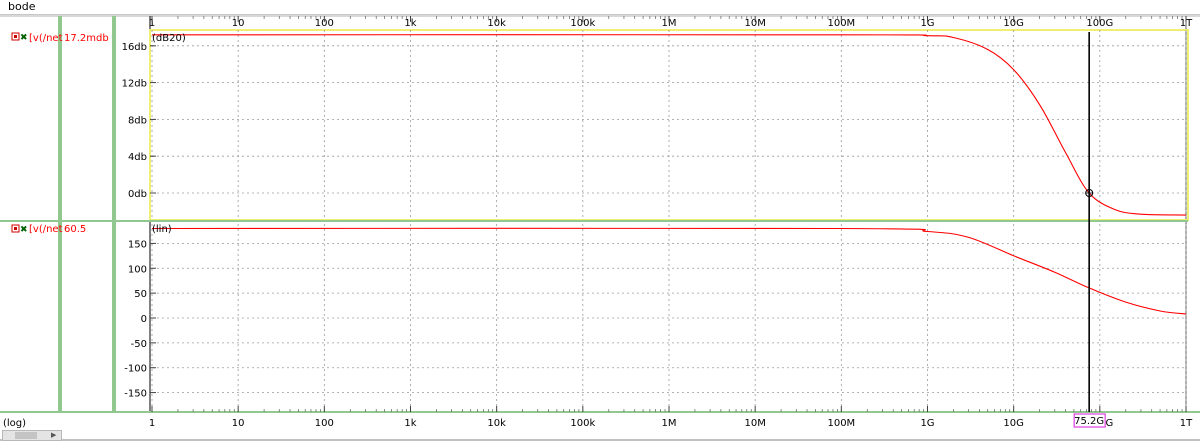 The height and width of the screenshot is (442, 1200). I want to click on x-tick-label-bottom: 1T, so click(1186, 423).